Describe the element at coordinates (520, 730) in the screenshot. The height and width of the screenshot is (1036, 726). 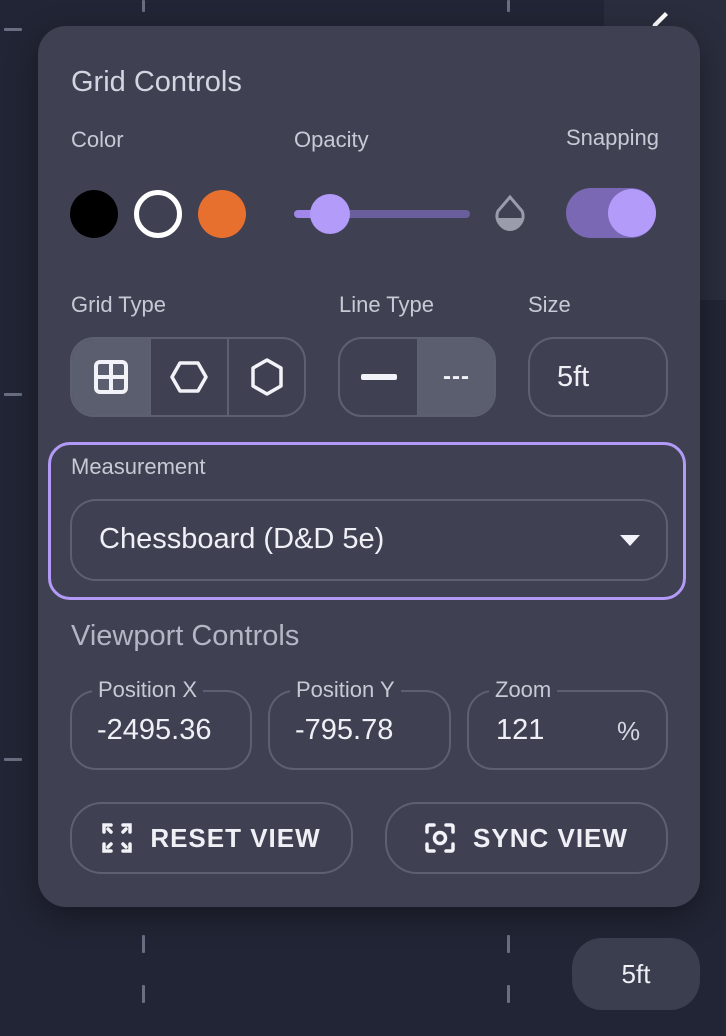
I see `zoom-value: 121` at that location.